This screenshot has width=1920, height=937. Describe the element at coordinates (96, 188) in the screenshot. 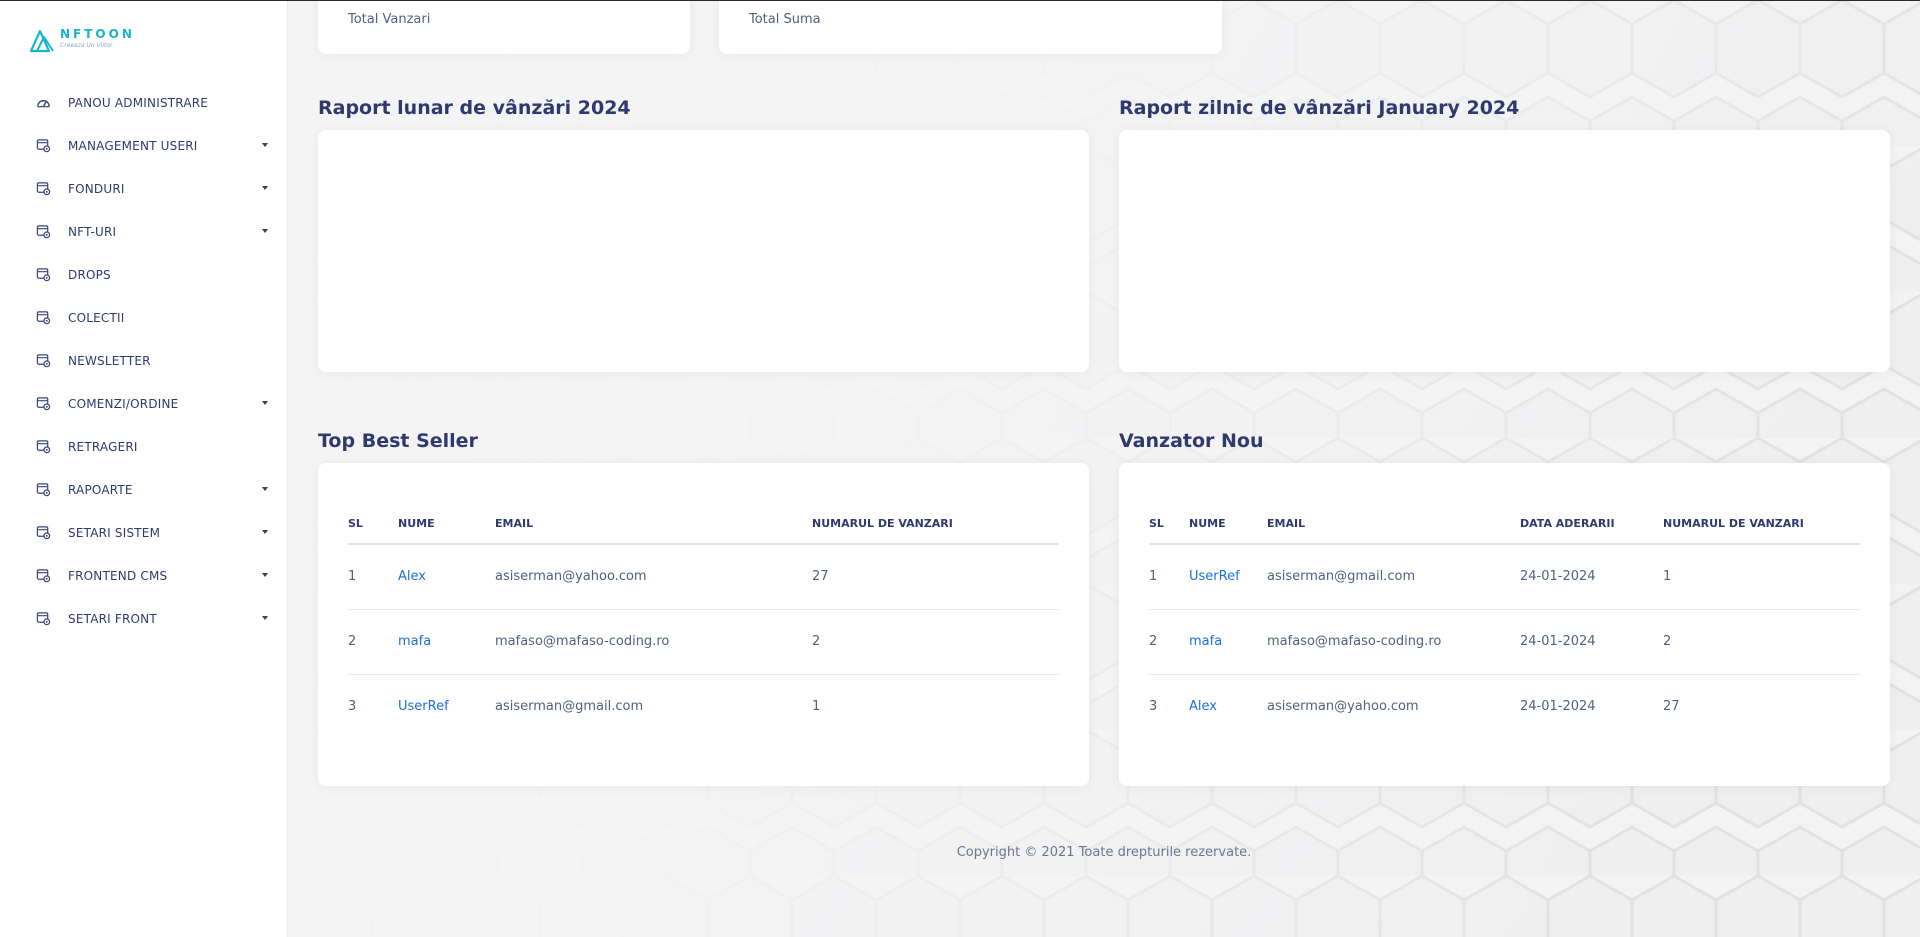

I see `sidebar-item-label: FONDURI` at that location.